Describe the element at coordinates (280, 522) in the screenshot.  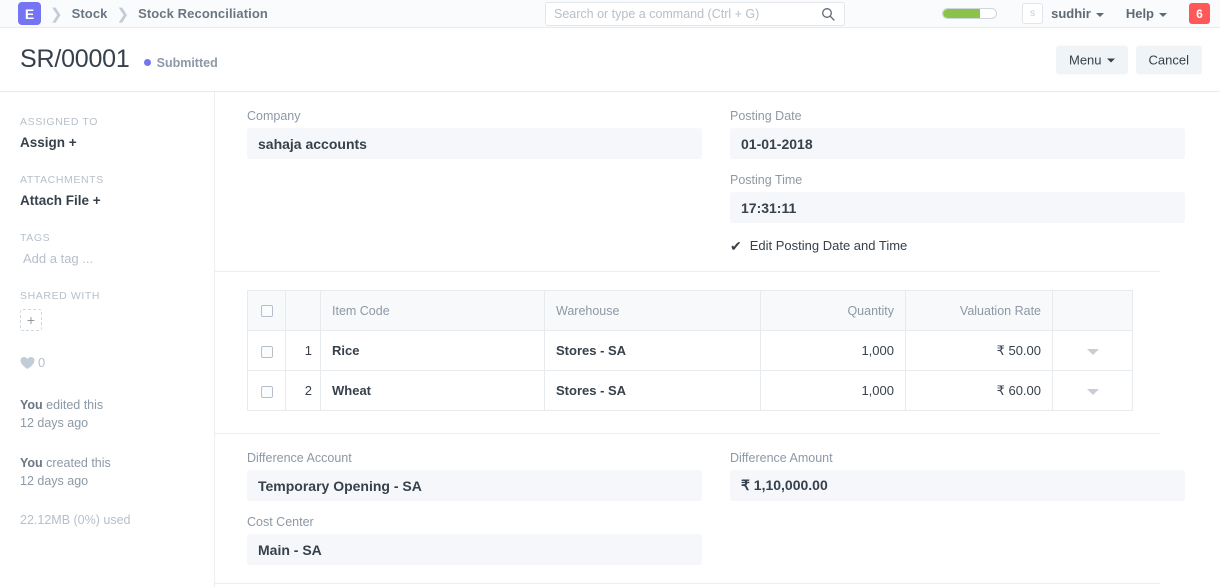
I see `cost-center-label: Cost Center` at that location.